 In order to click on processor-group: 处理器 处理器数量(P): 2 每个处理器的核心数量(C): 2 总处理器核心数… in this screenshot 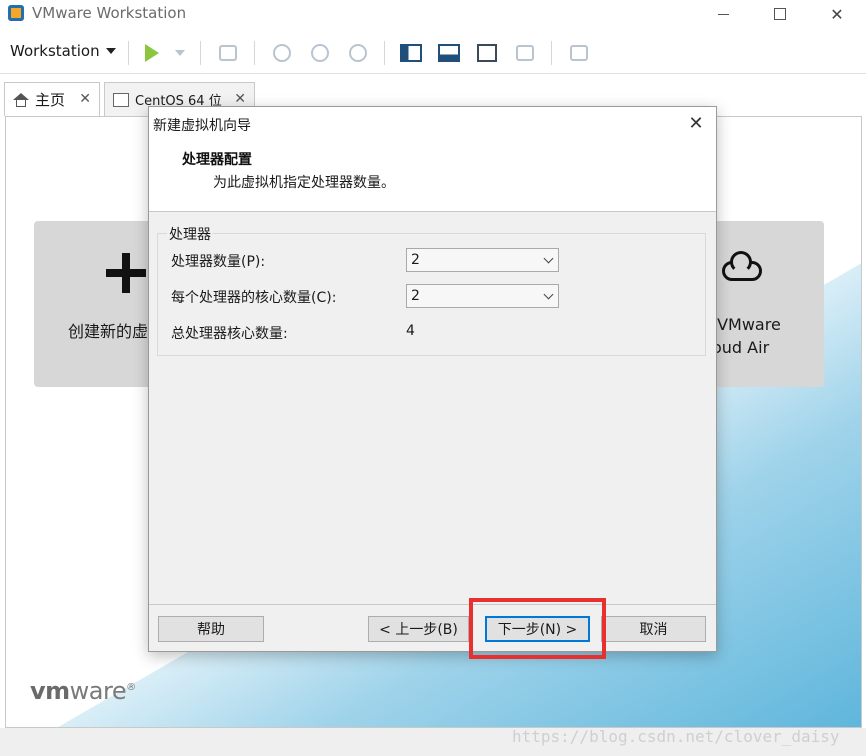, I will do `click(431, 290)`.